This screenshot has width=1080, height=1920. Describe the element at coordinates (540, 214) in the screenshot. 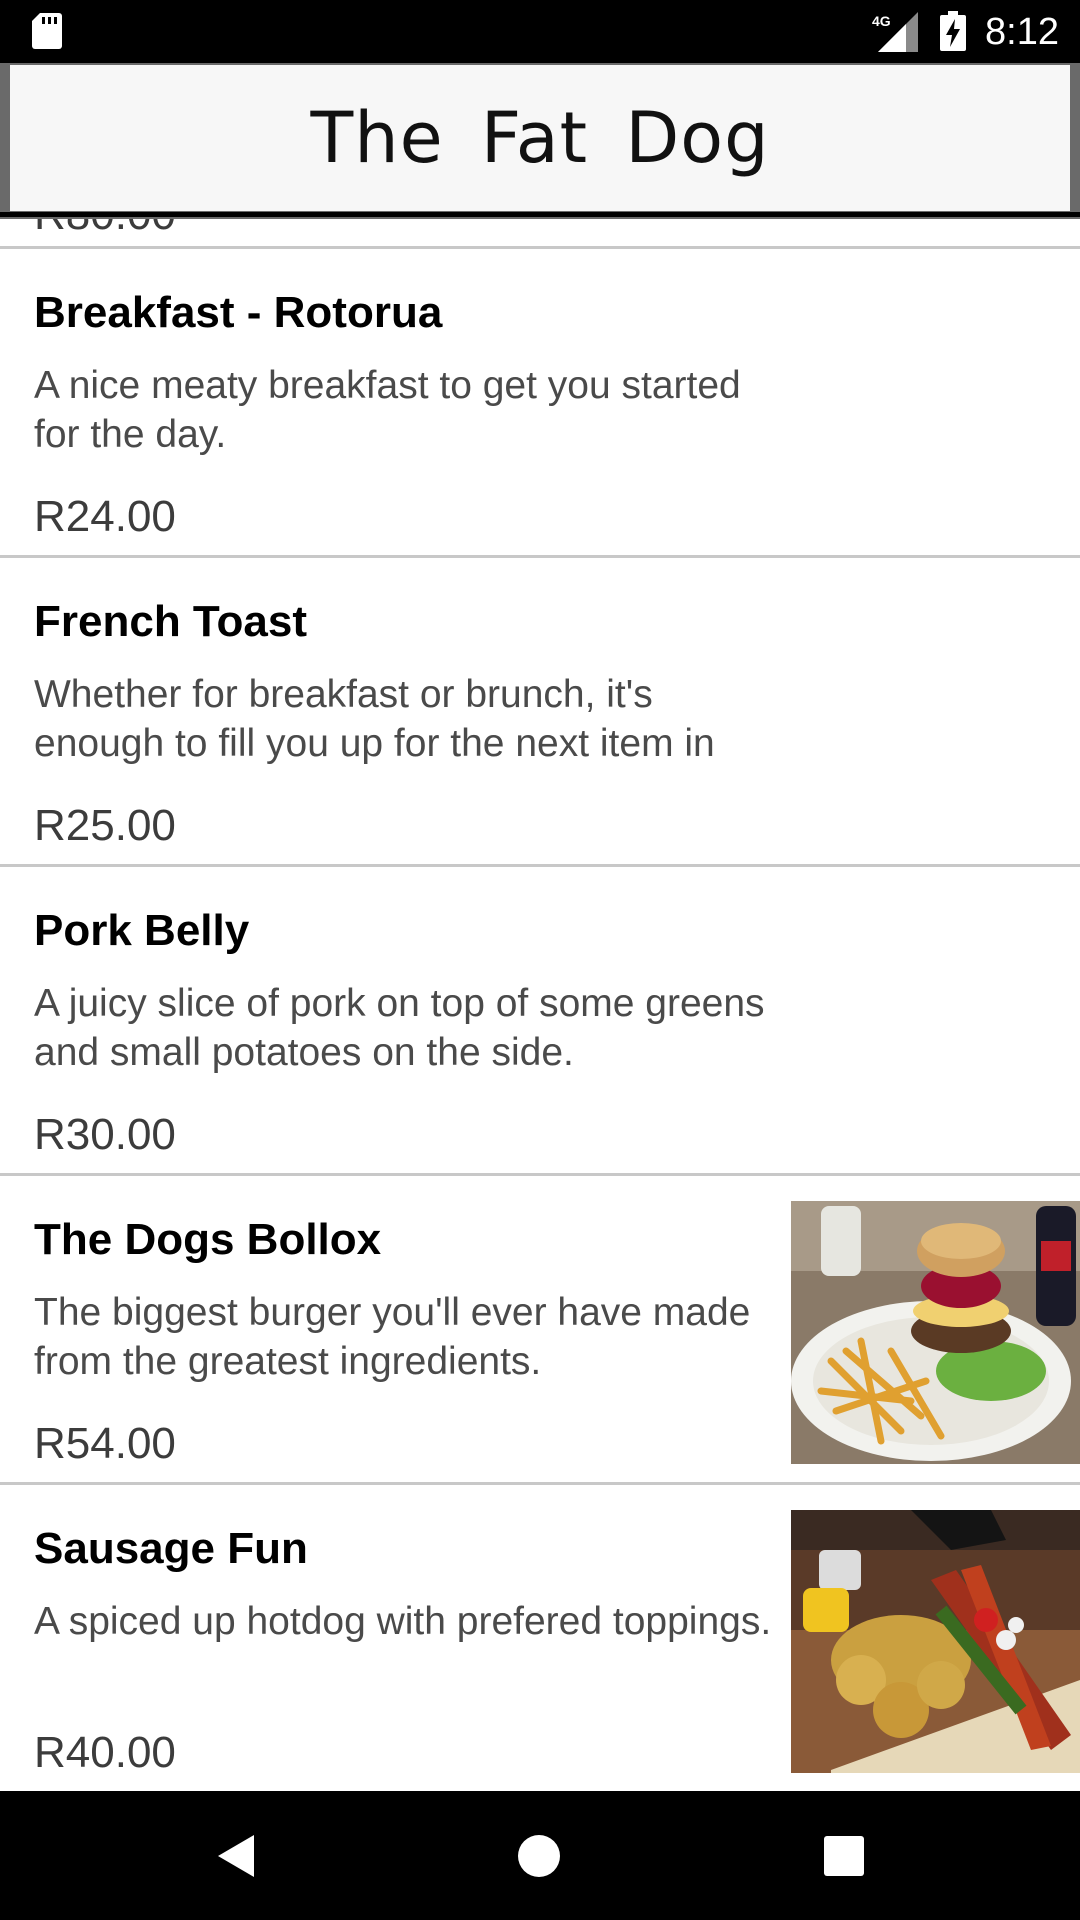

I see `app-bar-divider` at that location.